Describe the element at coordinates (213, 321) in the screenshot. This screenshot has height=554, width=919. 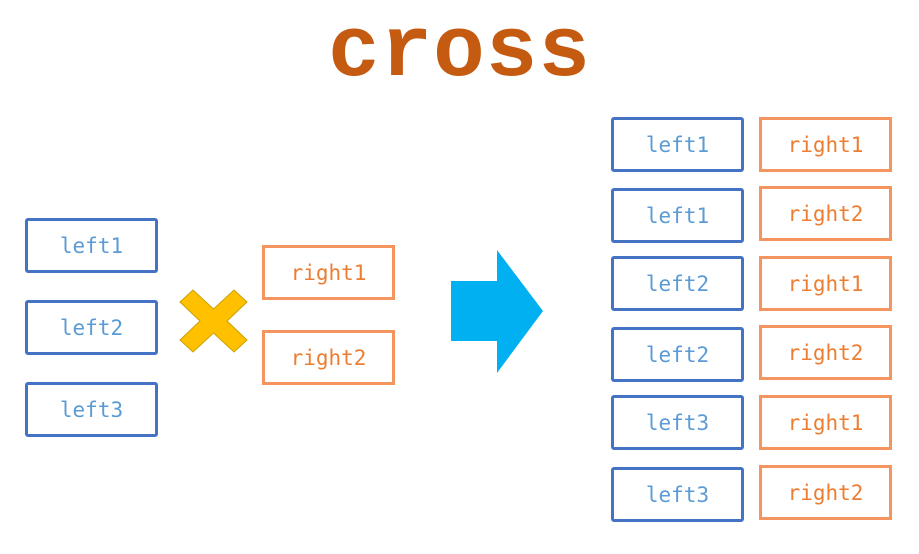
I see `multiply-cross-icon` at that location.